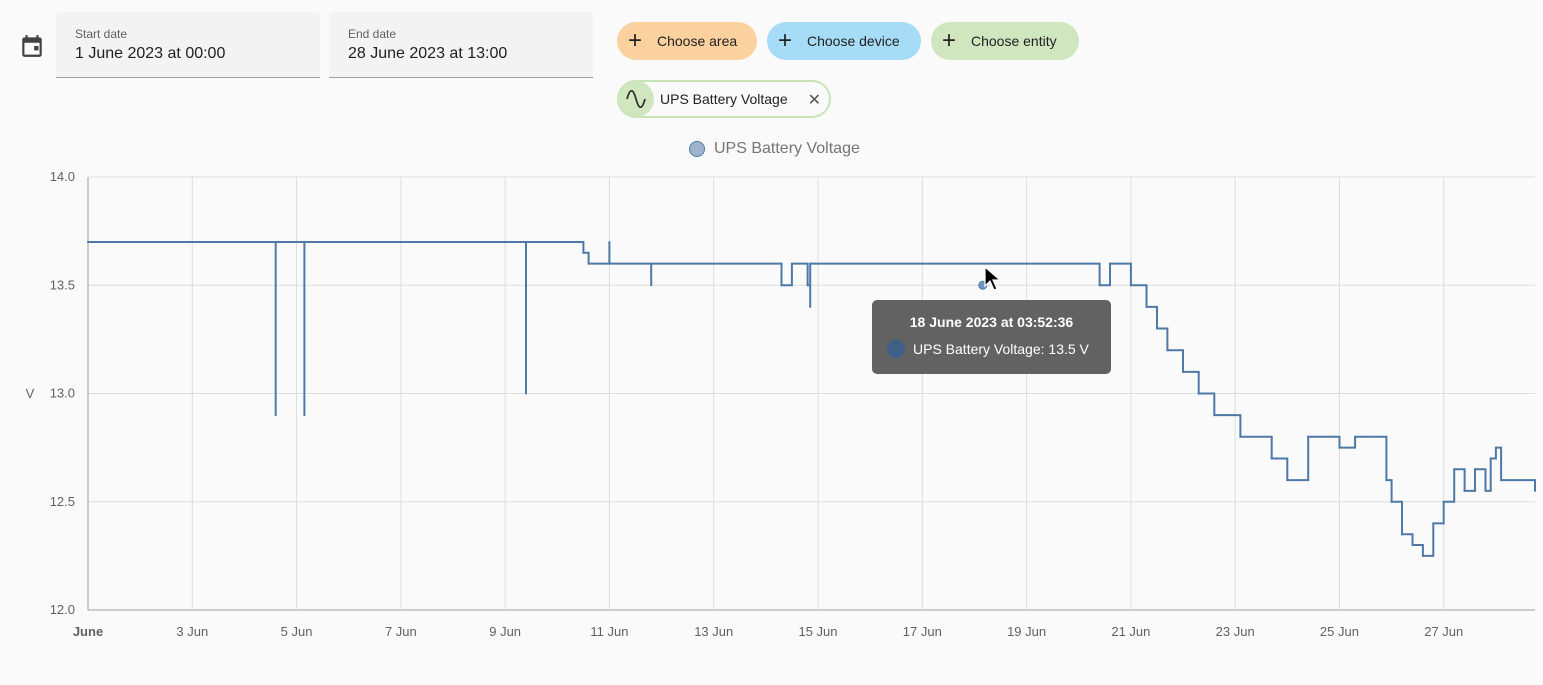 Image resolution: width=1543 pixels, height=685 pixels. I want to click on x-tick-label: 21 Jun, so click(1130, 631).